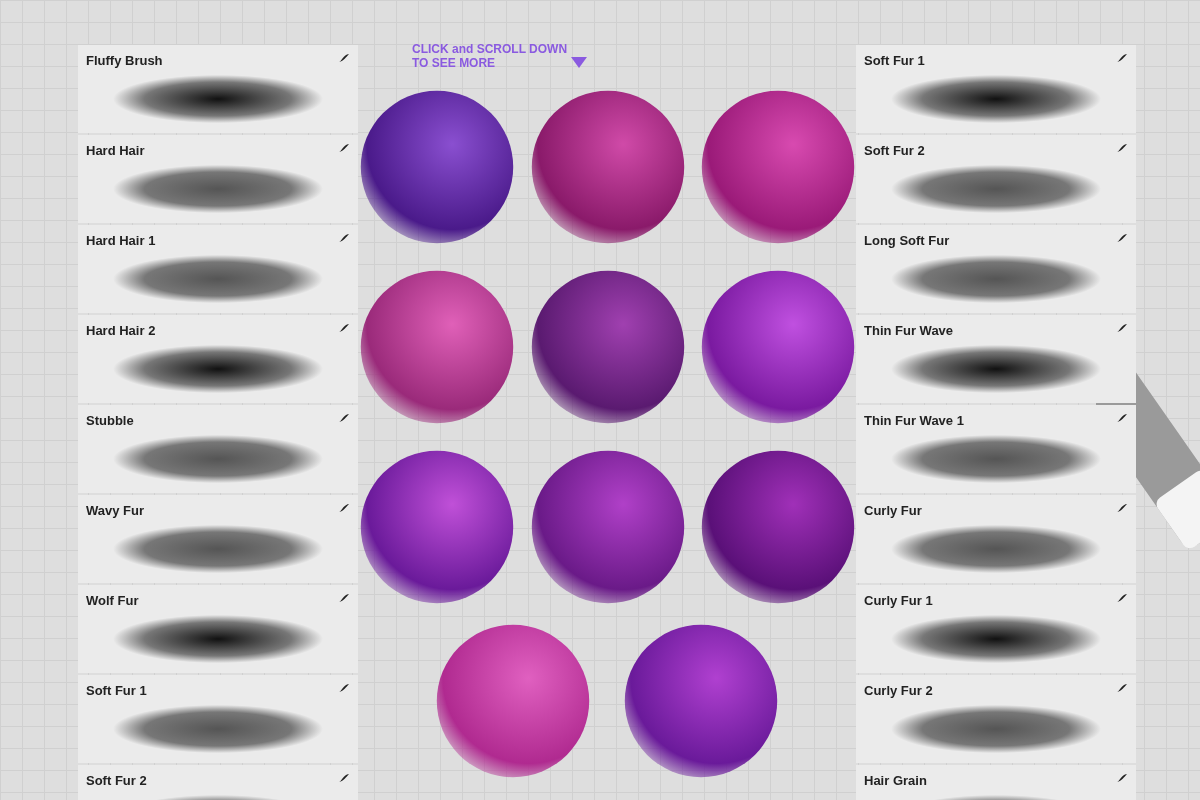  Describe the element at coordinates (115, 151) in the screenshot. I see `brush-name: Hard Hair` at that location.